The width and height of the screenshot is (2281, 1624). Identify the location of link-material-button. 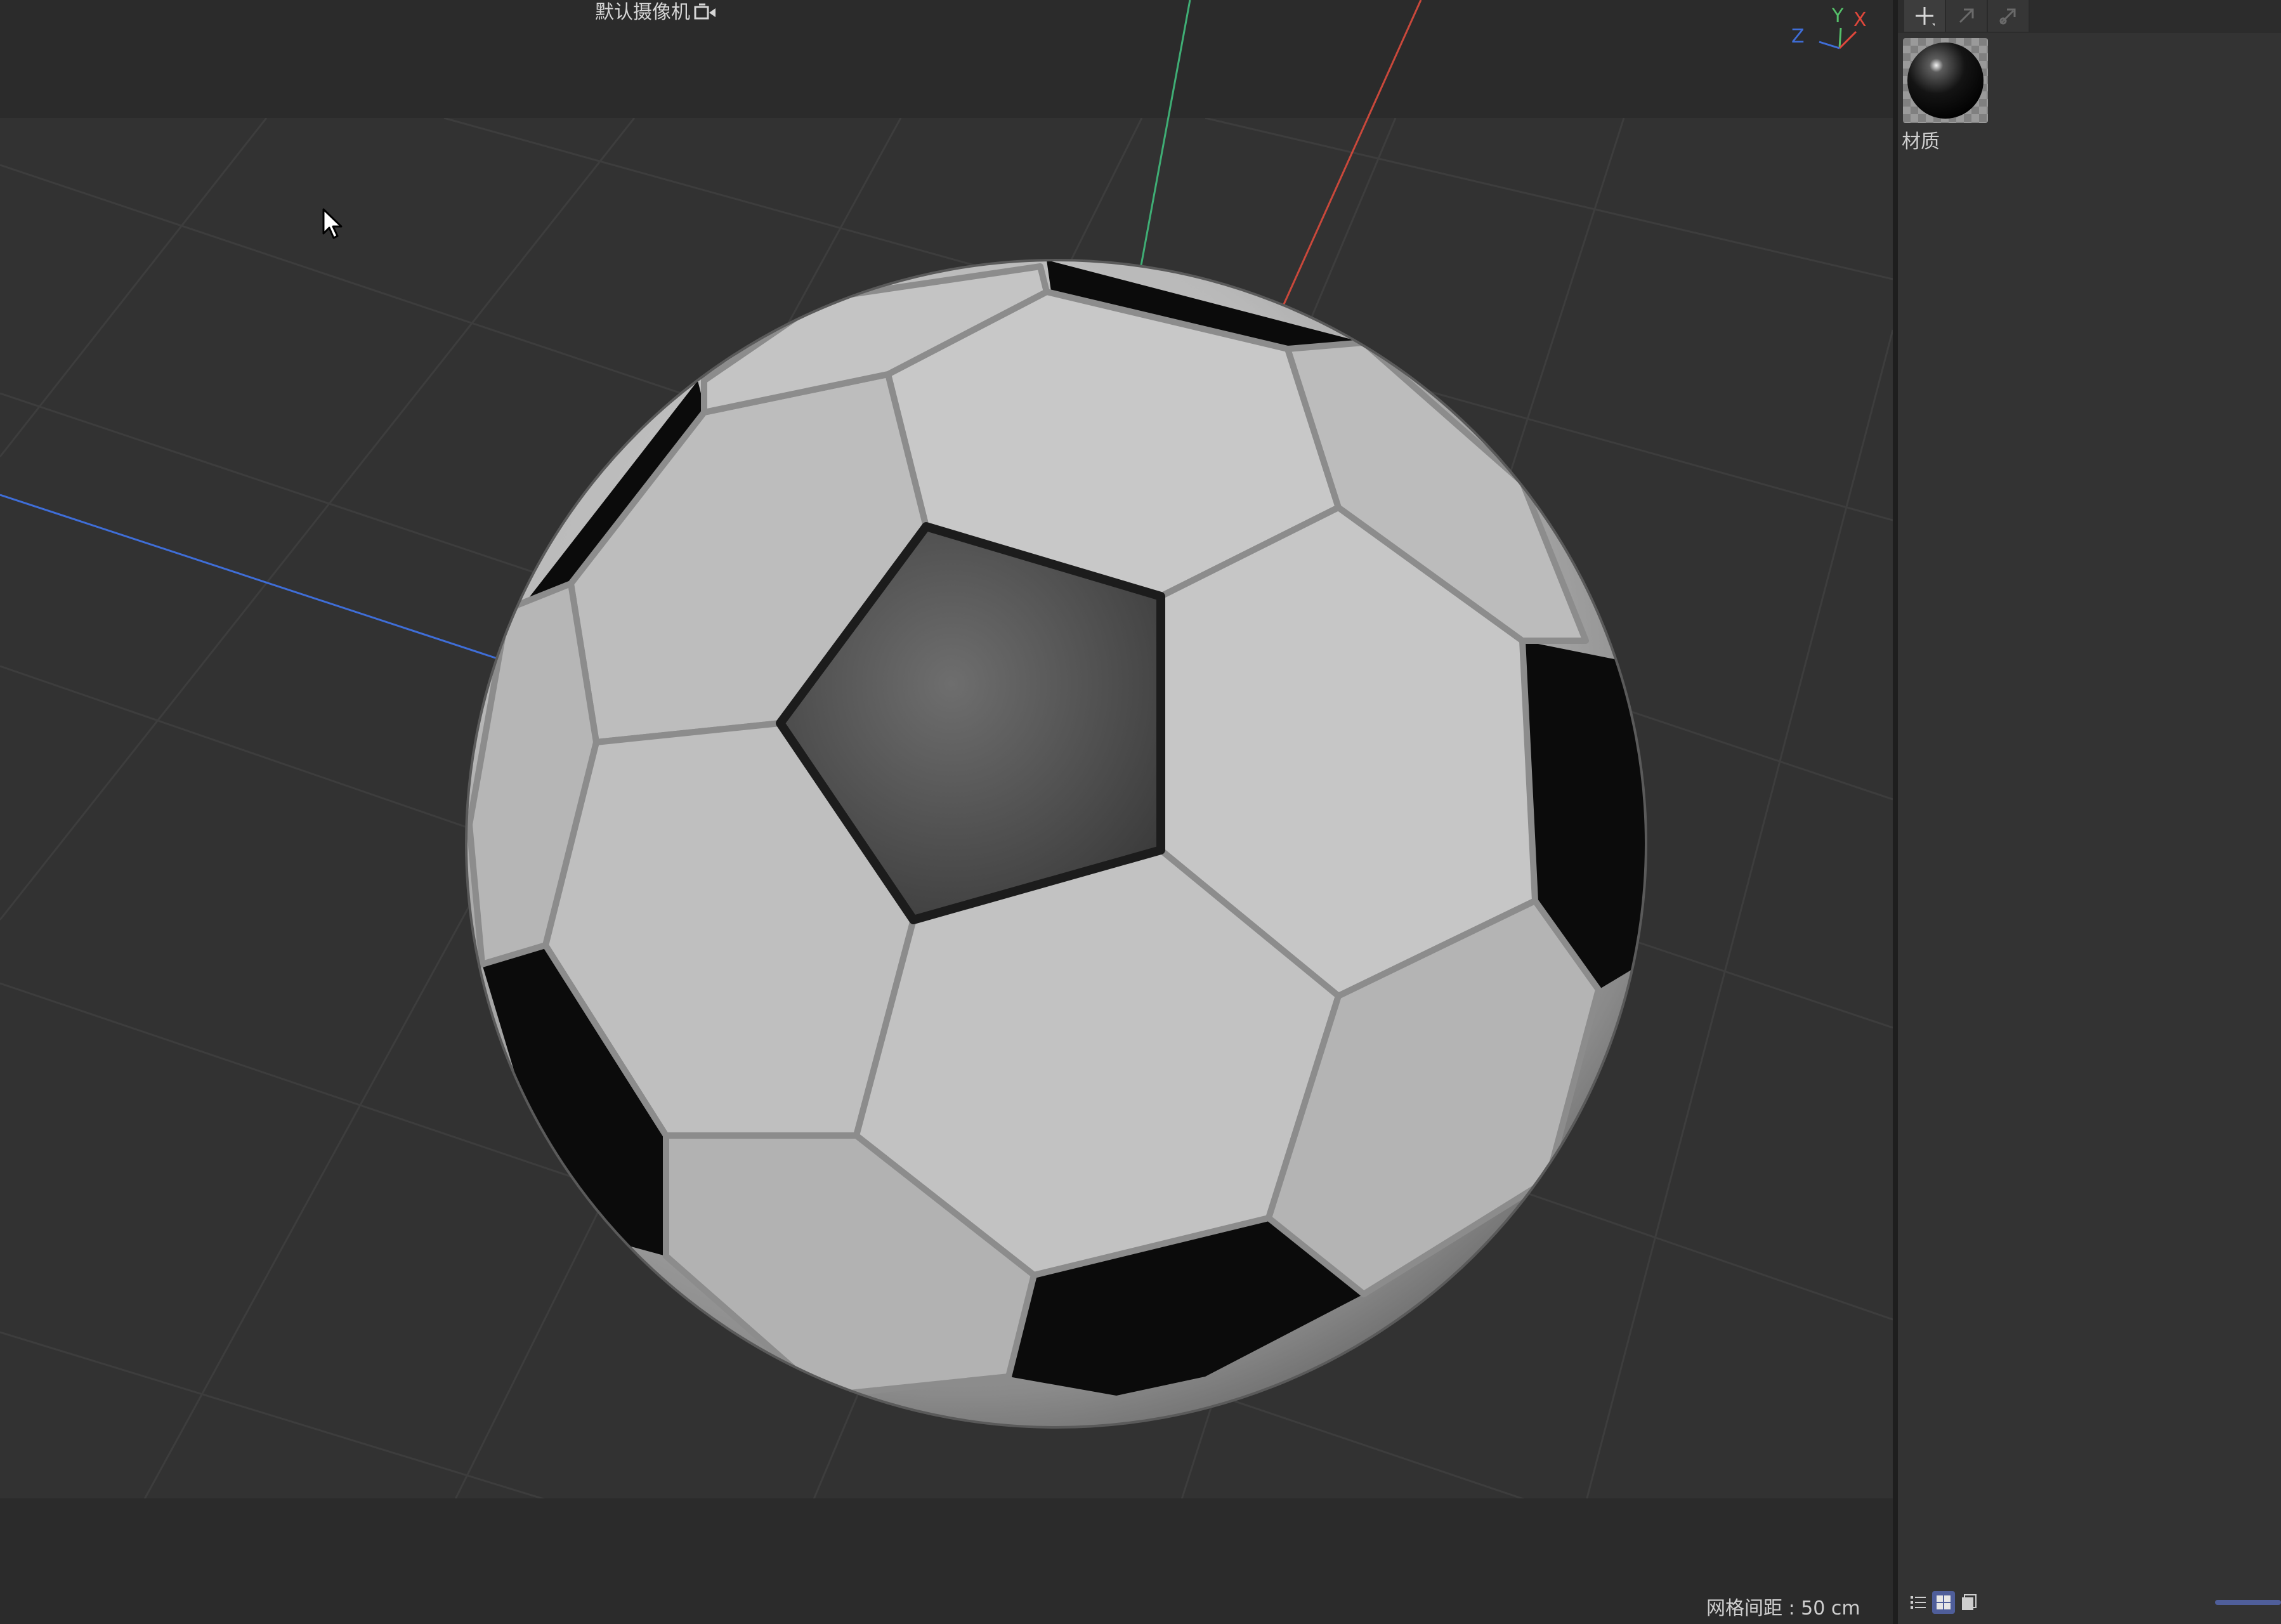
(2009, 16).